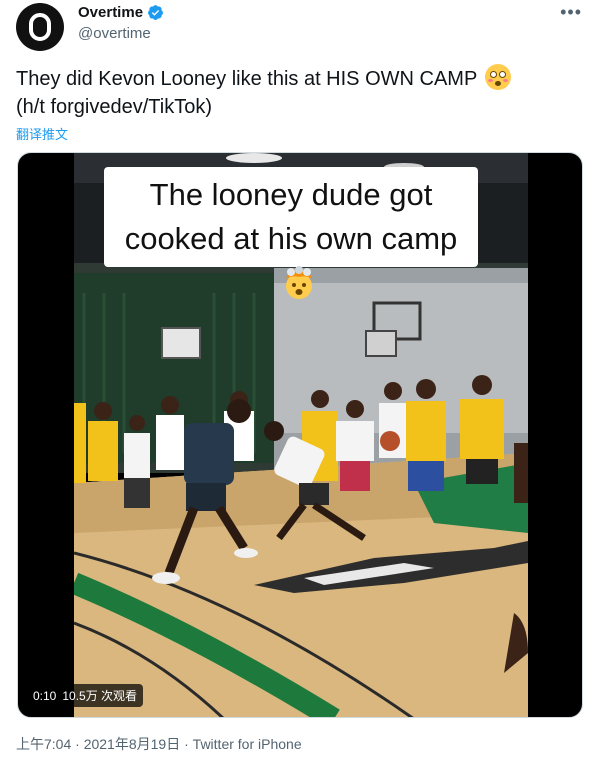 This screenshot has width=600, height=768. Describe the element at coordinates (114, 107) in the screenshot. I see `tweet-text-line2: (h/t forgivedev/TikTok)` at that location.